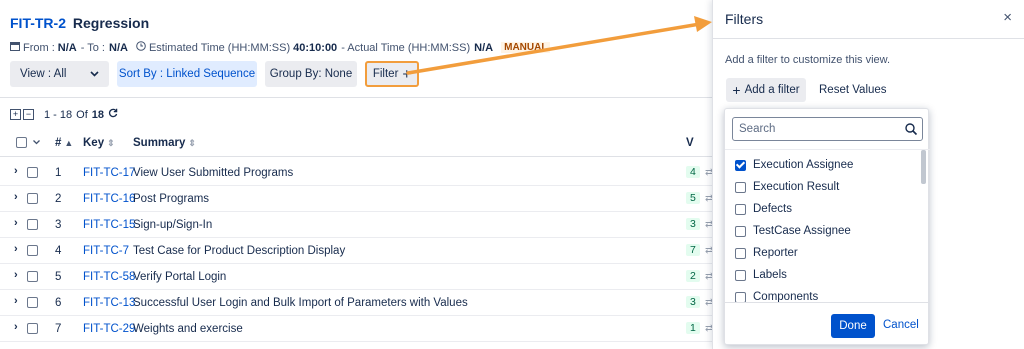 The width and height of the screenshot is (1024, 349). Describe the element at coordinates (109, 277) in the screenshot. I see `row-key-link: FIT-TC-58` at that location.